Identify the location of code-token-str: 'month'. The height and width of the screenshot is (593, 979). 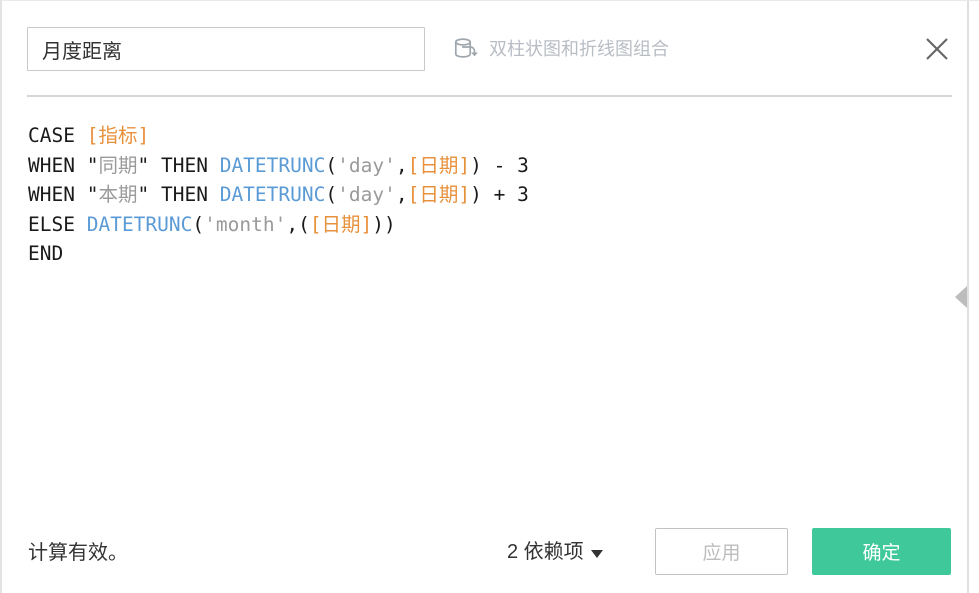
(245, 224).